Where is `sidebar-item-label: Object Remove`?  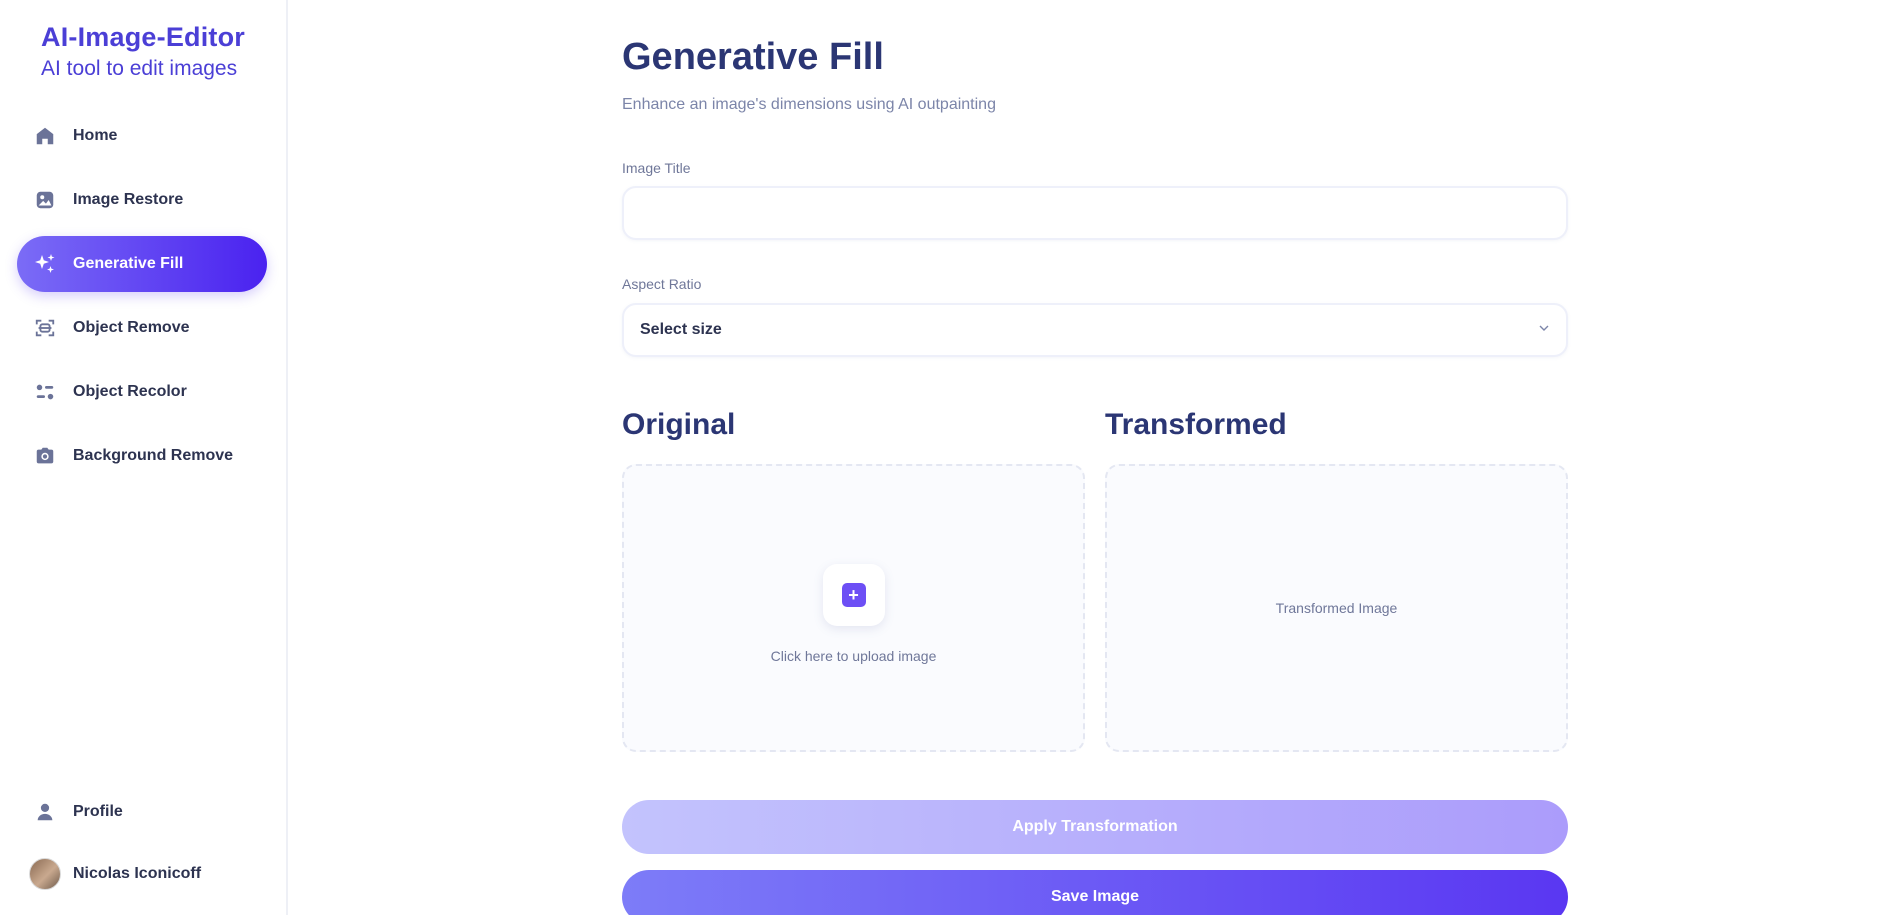 sidebar-item-label: Object Remove is located at coordinates (131, 327).